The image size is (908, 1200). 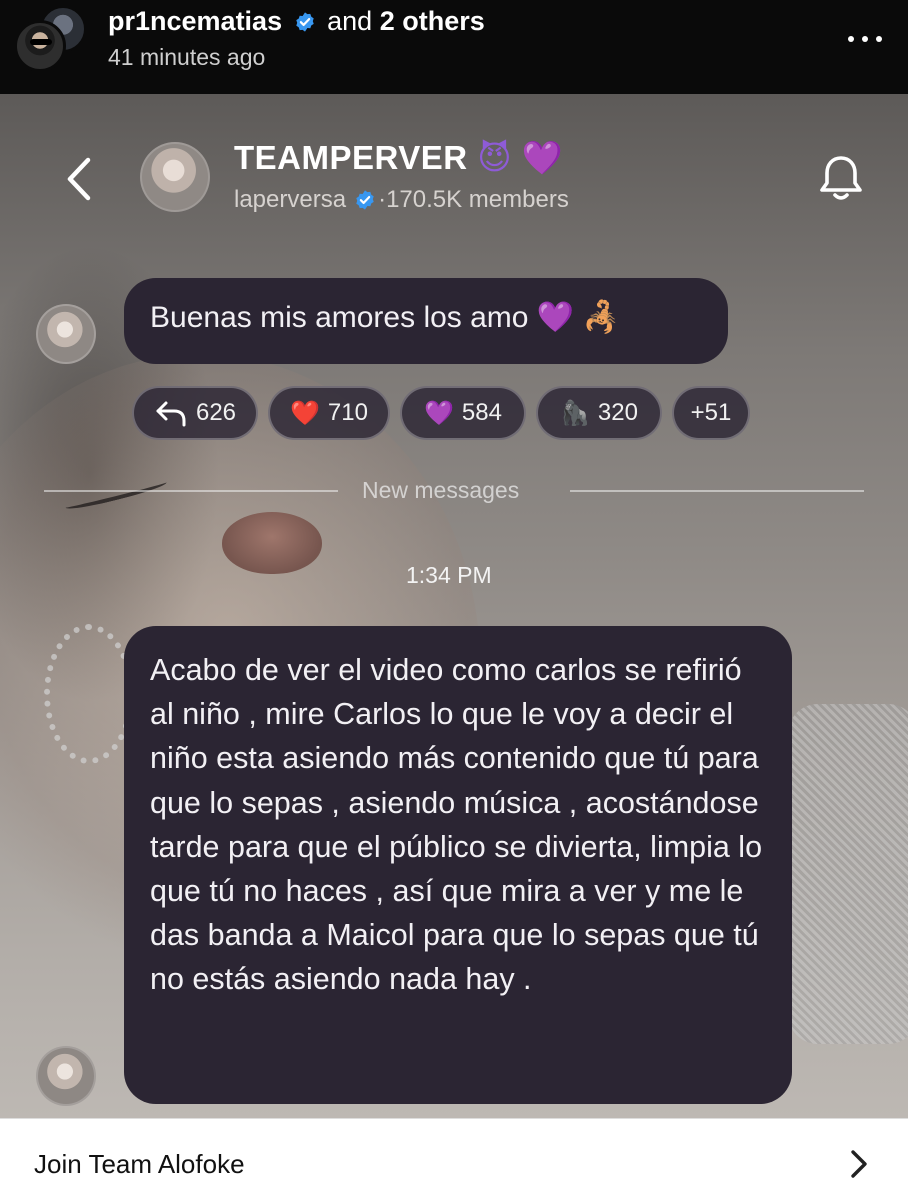 I want to click on channel-name: TEAMPERVER, so click(x=351, y=157).